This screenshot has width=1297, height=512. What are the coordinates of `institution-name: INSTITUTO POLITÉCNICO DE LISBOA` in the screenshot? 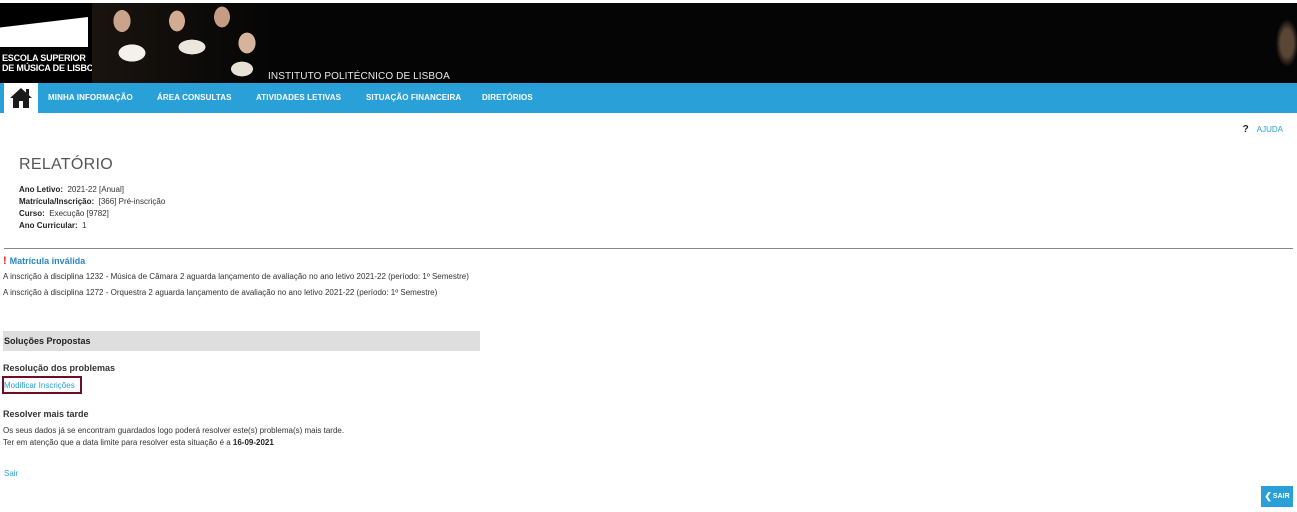 It's located at (359, 76).